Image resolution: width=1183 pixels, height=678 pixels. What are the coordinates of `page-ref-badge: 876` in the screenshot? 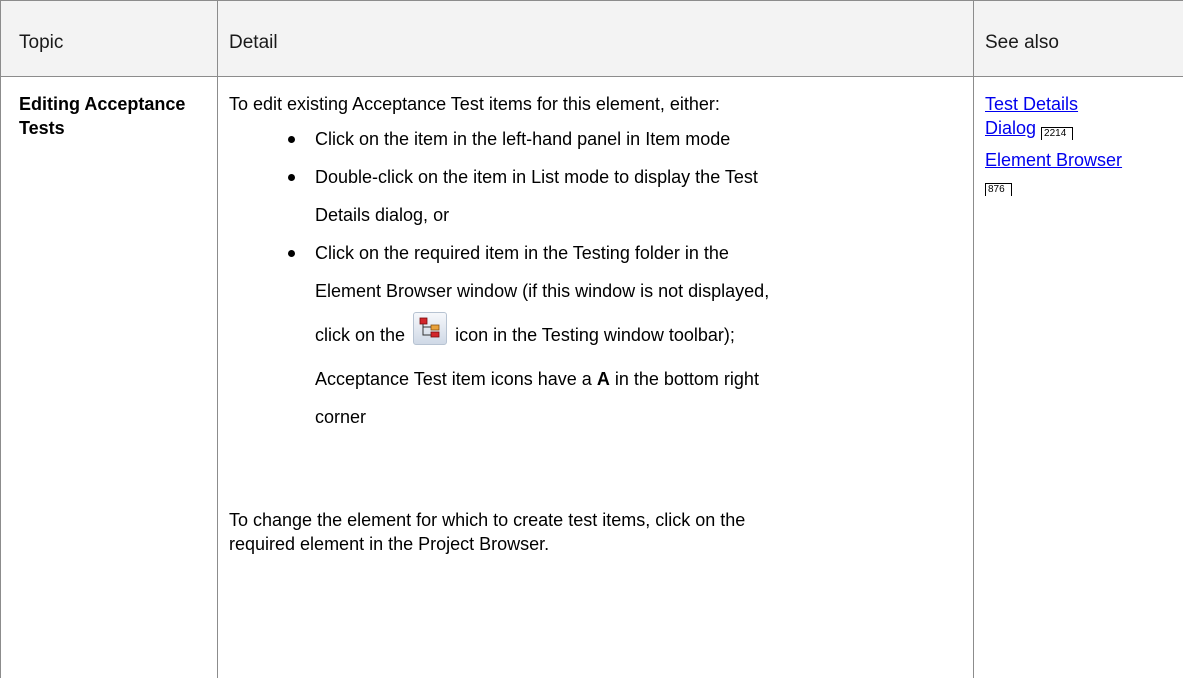 It's located at (996, 189).